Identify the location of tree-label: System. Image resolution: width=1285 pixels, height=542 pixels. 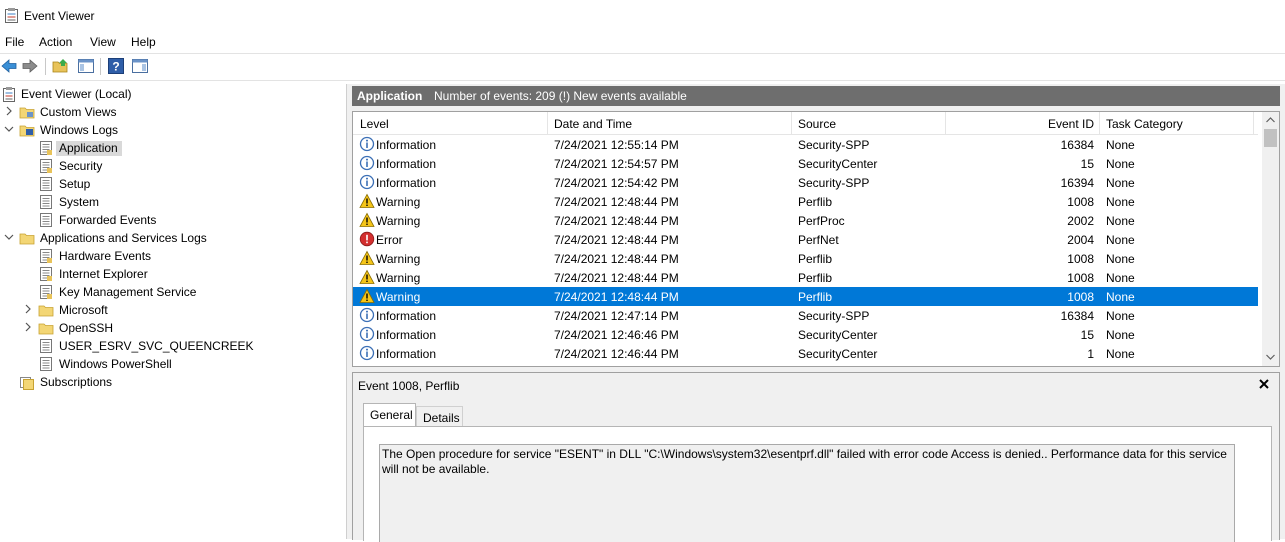
(79, 202).